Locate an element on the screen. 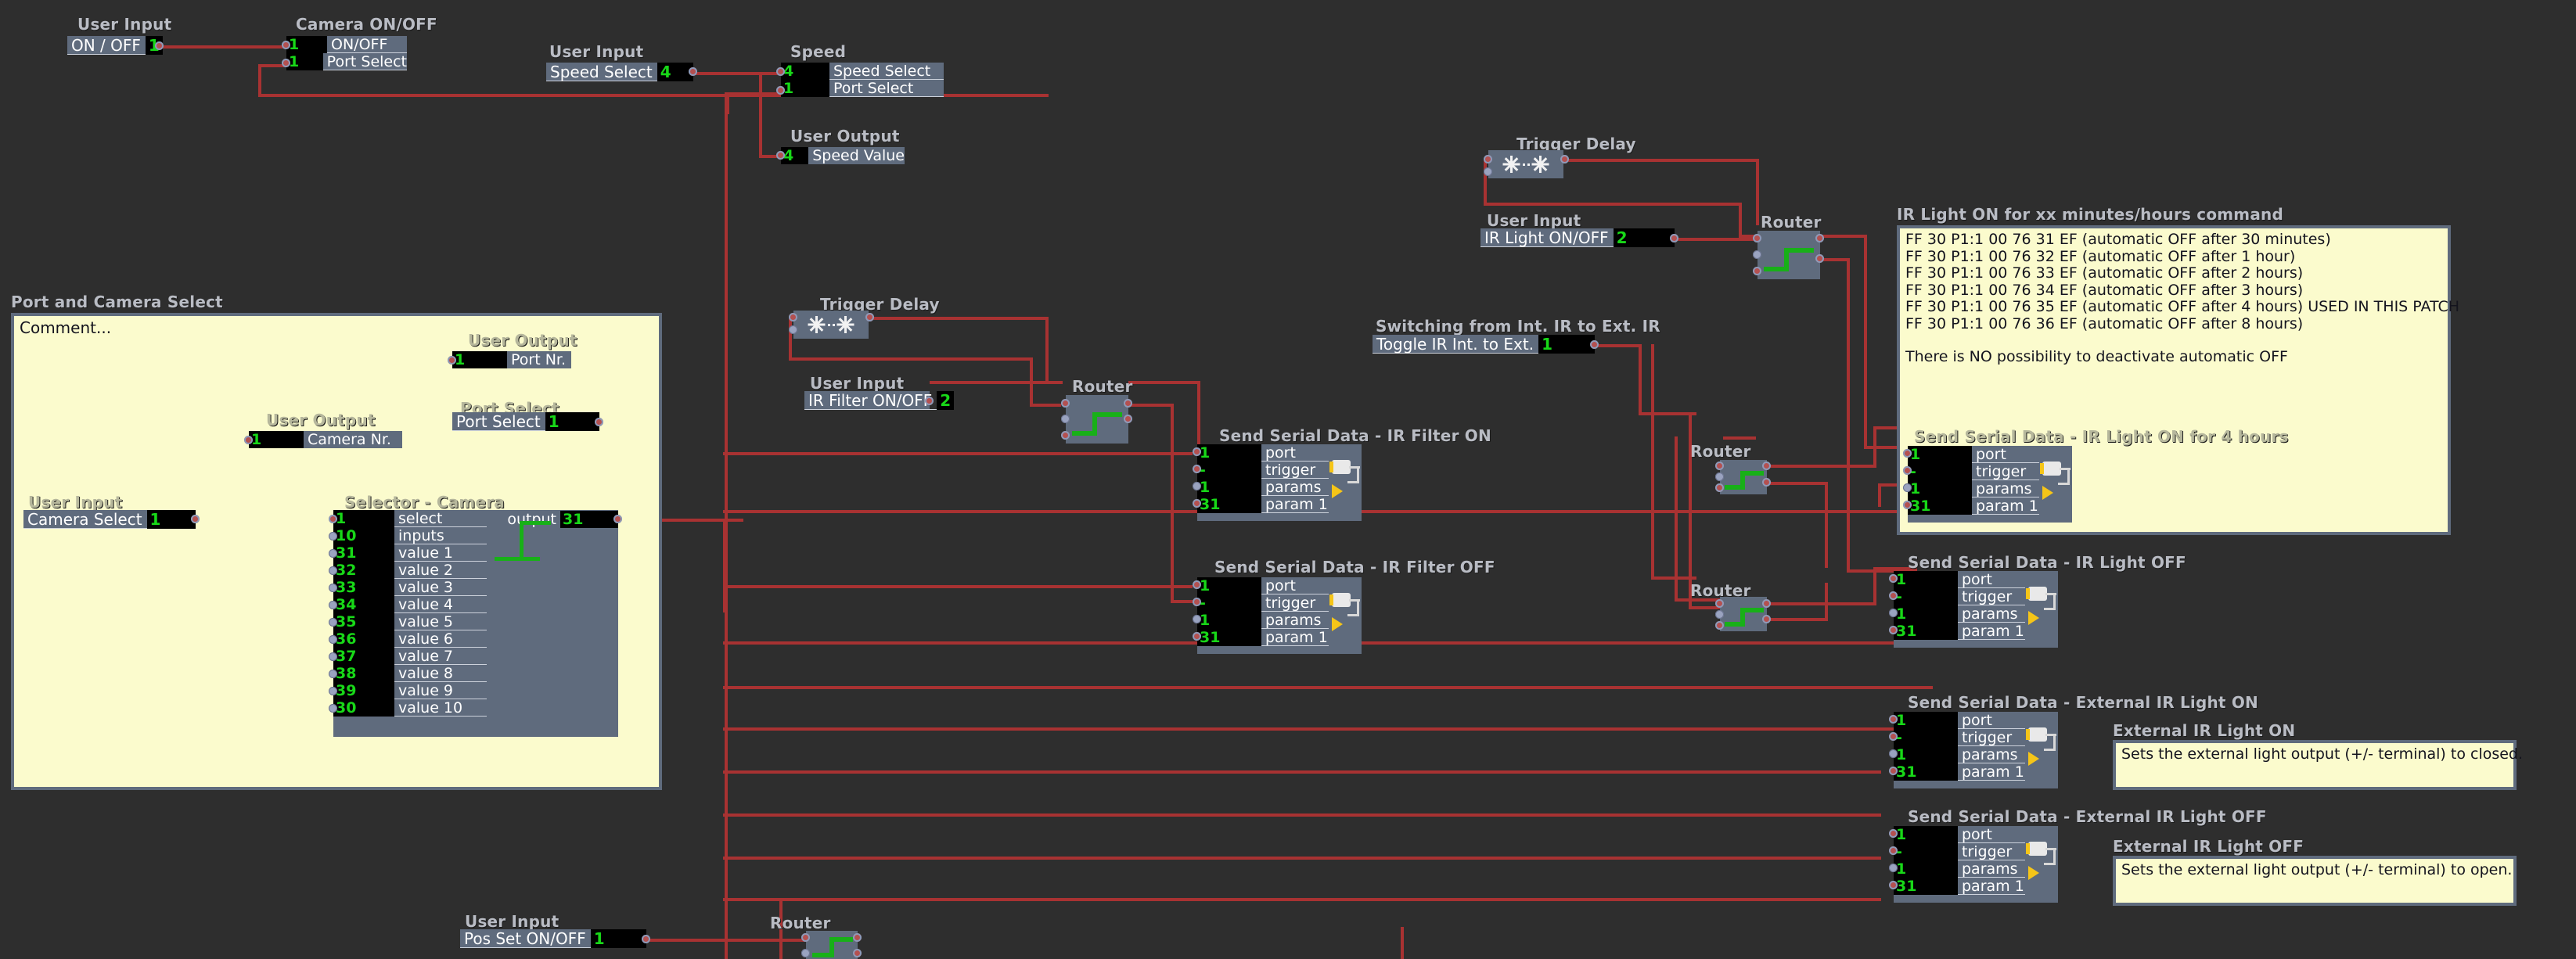 The width and height of the screenshot is (2576, 959). node-row: 39 value 9 is located at coordinates (410, 690).